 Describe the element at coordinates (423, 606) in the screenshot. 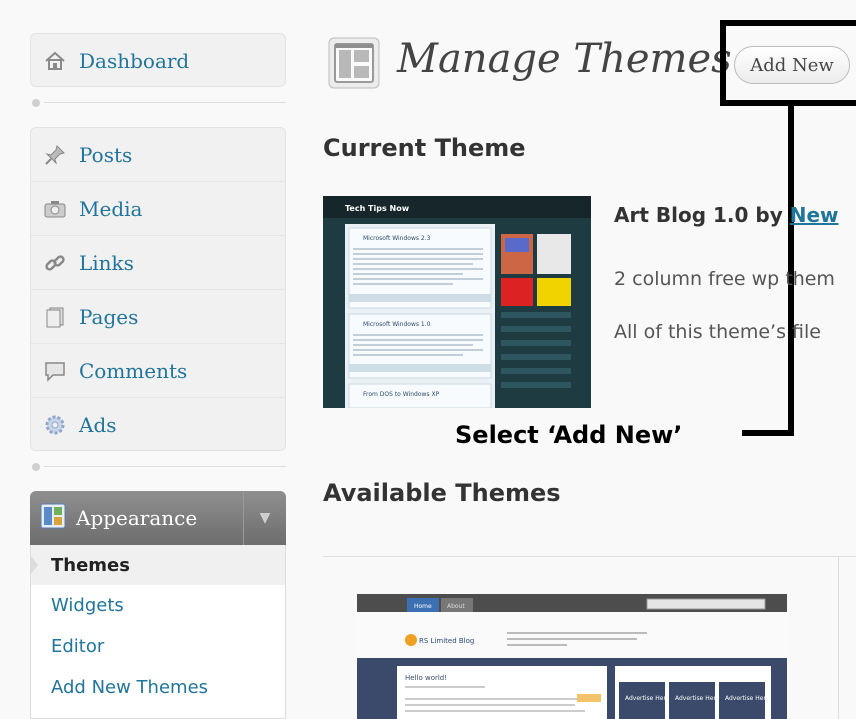

I see `thumb-tab-home: Home` at that location.